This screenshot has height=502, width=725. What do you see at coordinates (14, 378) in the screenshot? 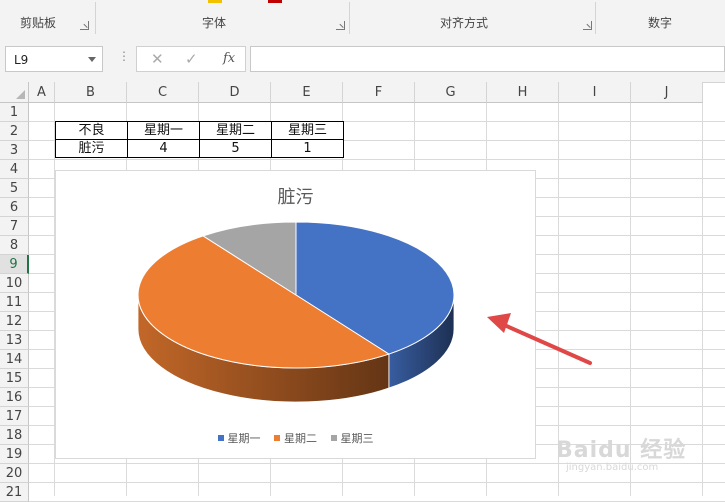
I see `row-header: 15` at bounding box center [14, 378].